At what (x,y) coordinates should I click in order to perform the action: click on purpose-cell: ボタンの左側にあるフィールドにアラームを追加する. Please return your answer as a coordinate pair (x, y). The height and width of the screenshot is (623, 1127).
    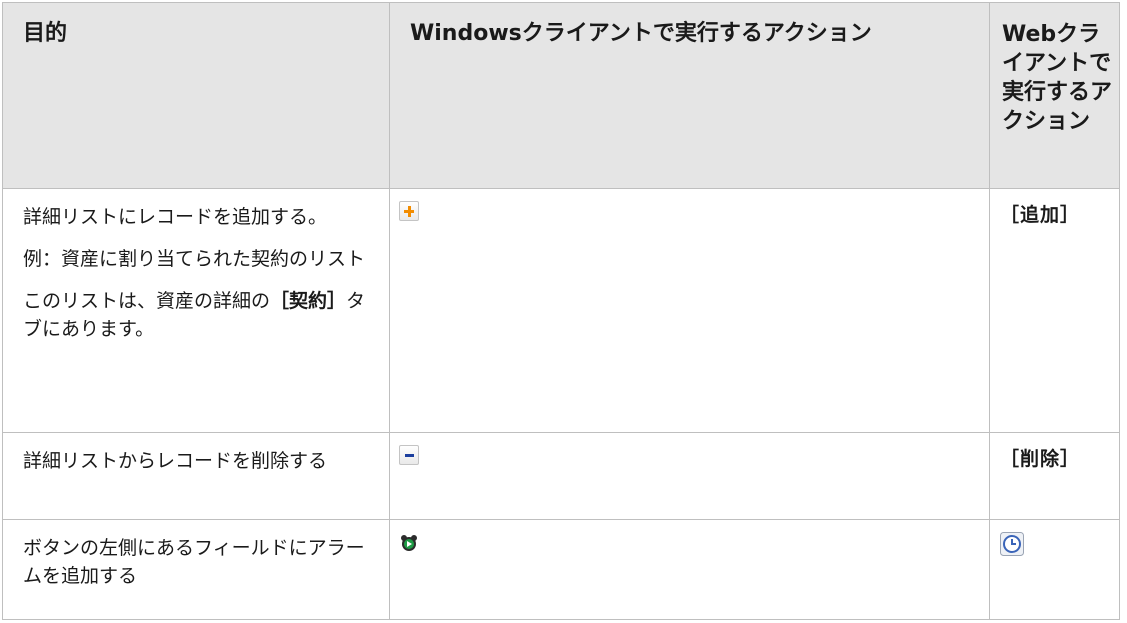
    Looking at the image, I should click on (196, 569).